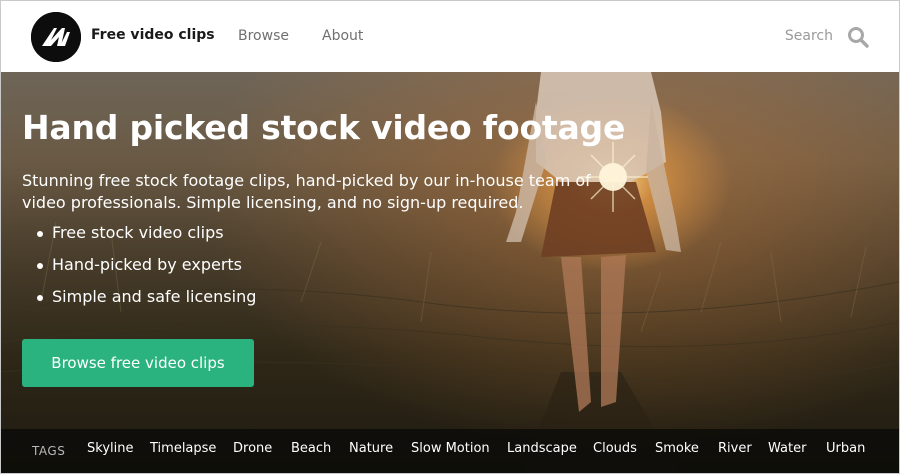  I want to click on m-logo-icon, so click(56, 37).